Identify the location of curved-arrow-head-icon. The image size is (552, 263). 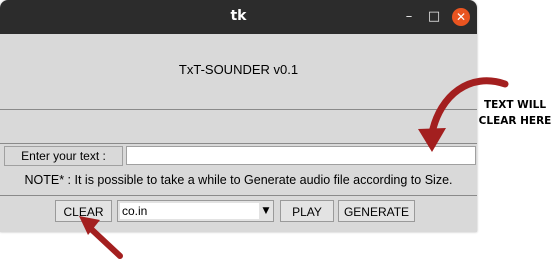
(432, 140).